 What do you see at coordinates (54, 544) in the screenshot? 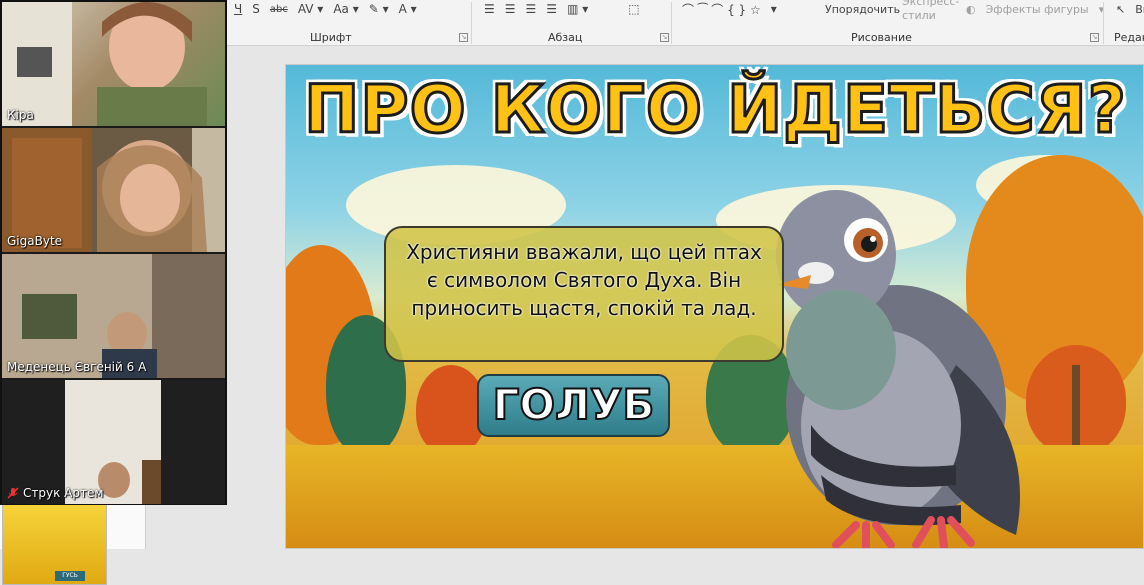
I see `slide-thumbnail: ГУСЬ` at bounding box center [54, 544].